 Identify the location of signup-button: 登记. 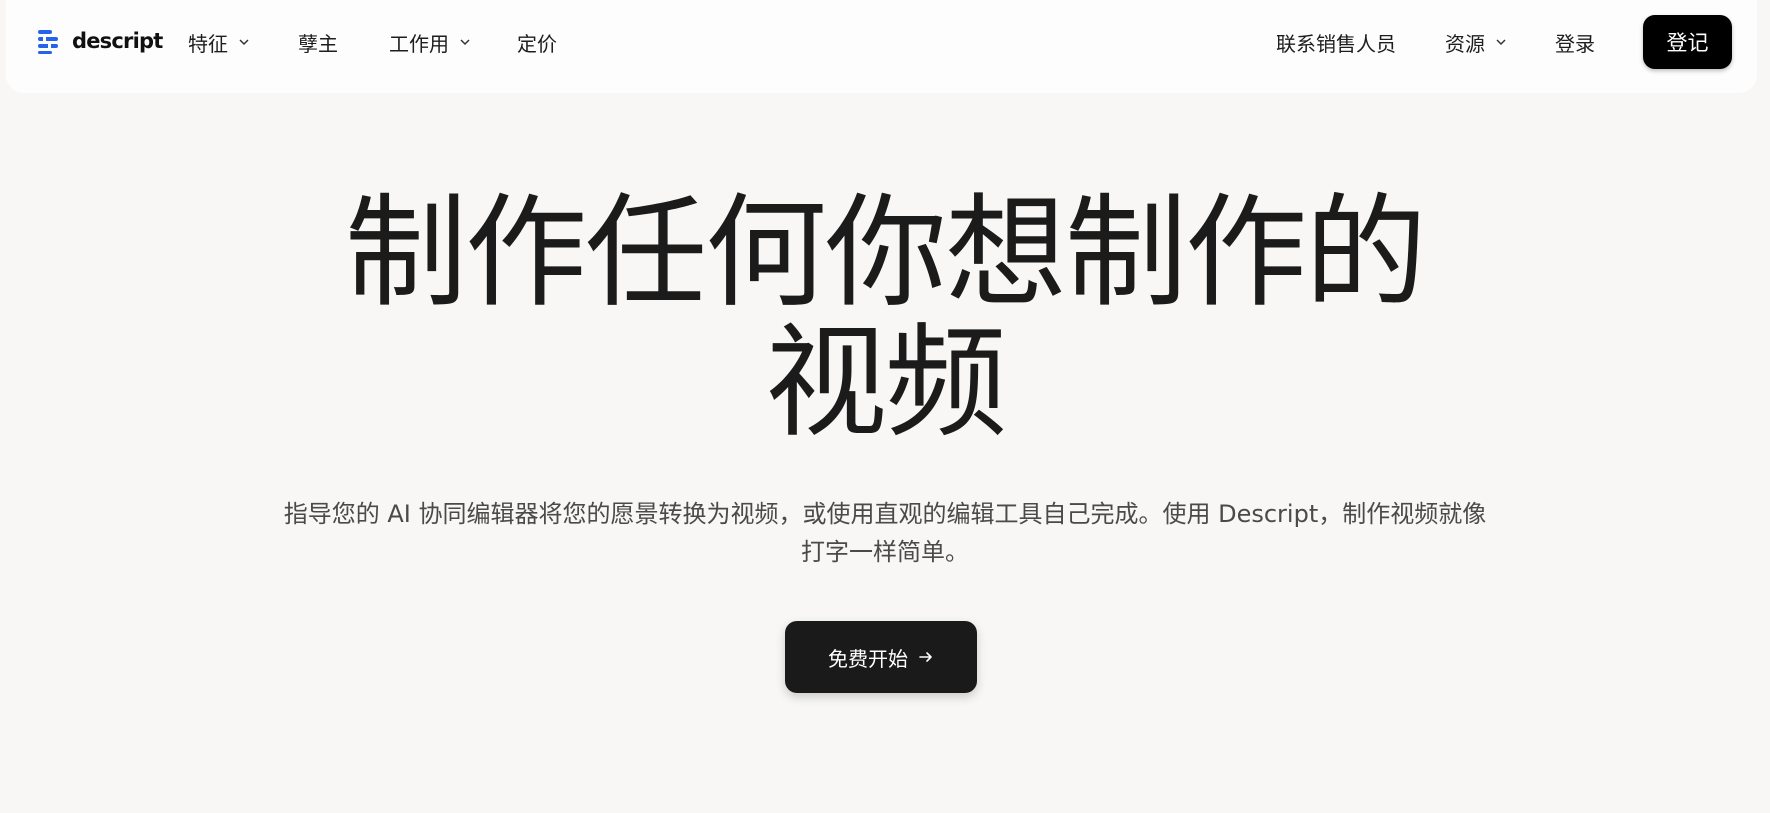
(1687, 42).